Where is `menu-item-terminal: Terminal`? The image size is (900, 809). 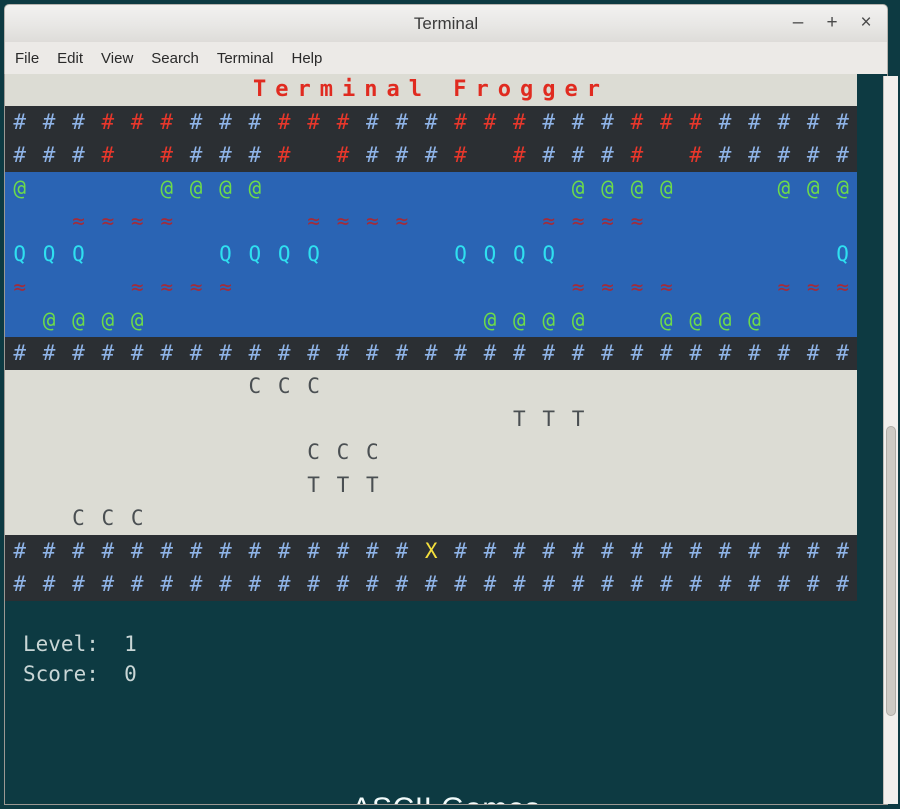
menu-item-terminal: Terminal is located at coordinates (245, 58).